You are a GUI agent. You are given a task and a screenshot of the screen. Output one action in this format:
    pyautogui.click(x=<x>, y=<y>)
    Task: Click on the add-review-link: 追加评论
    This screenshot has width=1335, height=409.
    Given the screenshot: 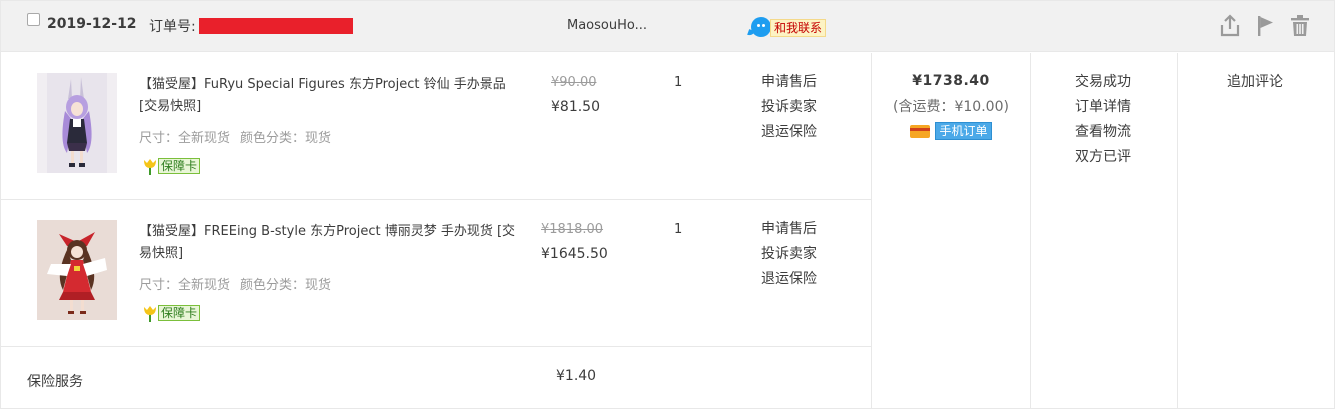 What is the action you would take?
    pyautogui.click(x=1255, y=82)
    